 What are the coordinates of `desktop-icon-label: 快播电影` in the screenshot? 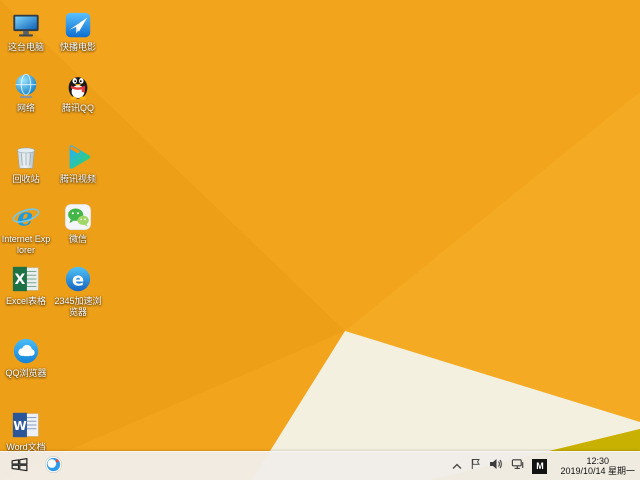 It's located at (77, 47).